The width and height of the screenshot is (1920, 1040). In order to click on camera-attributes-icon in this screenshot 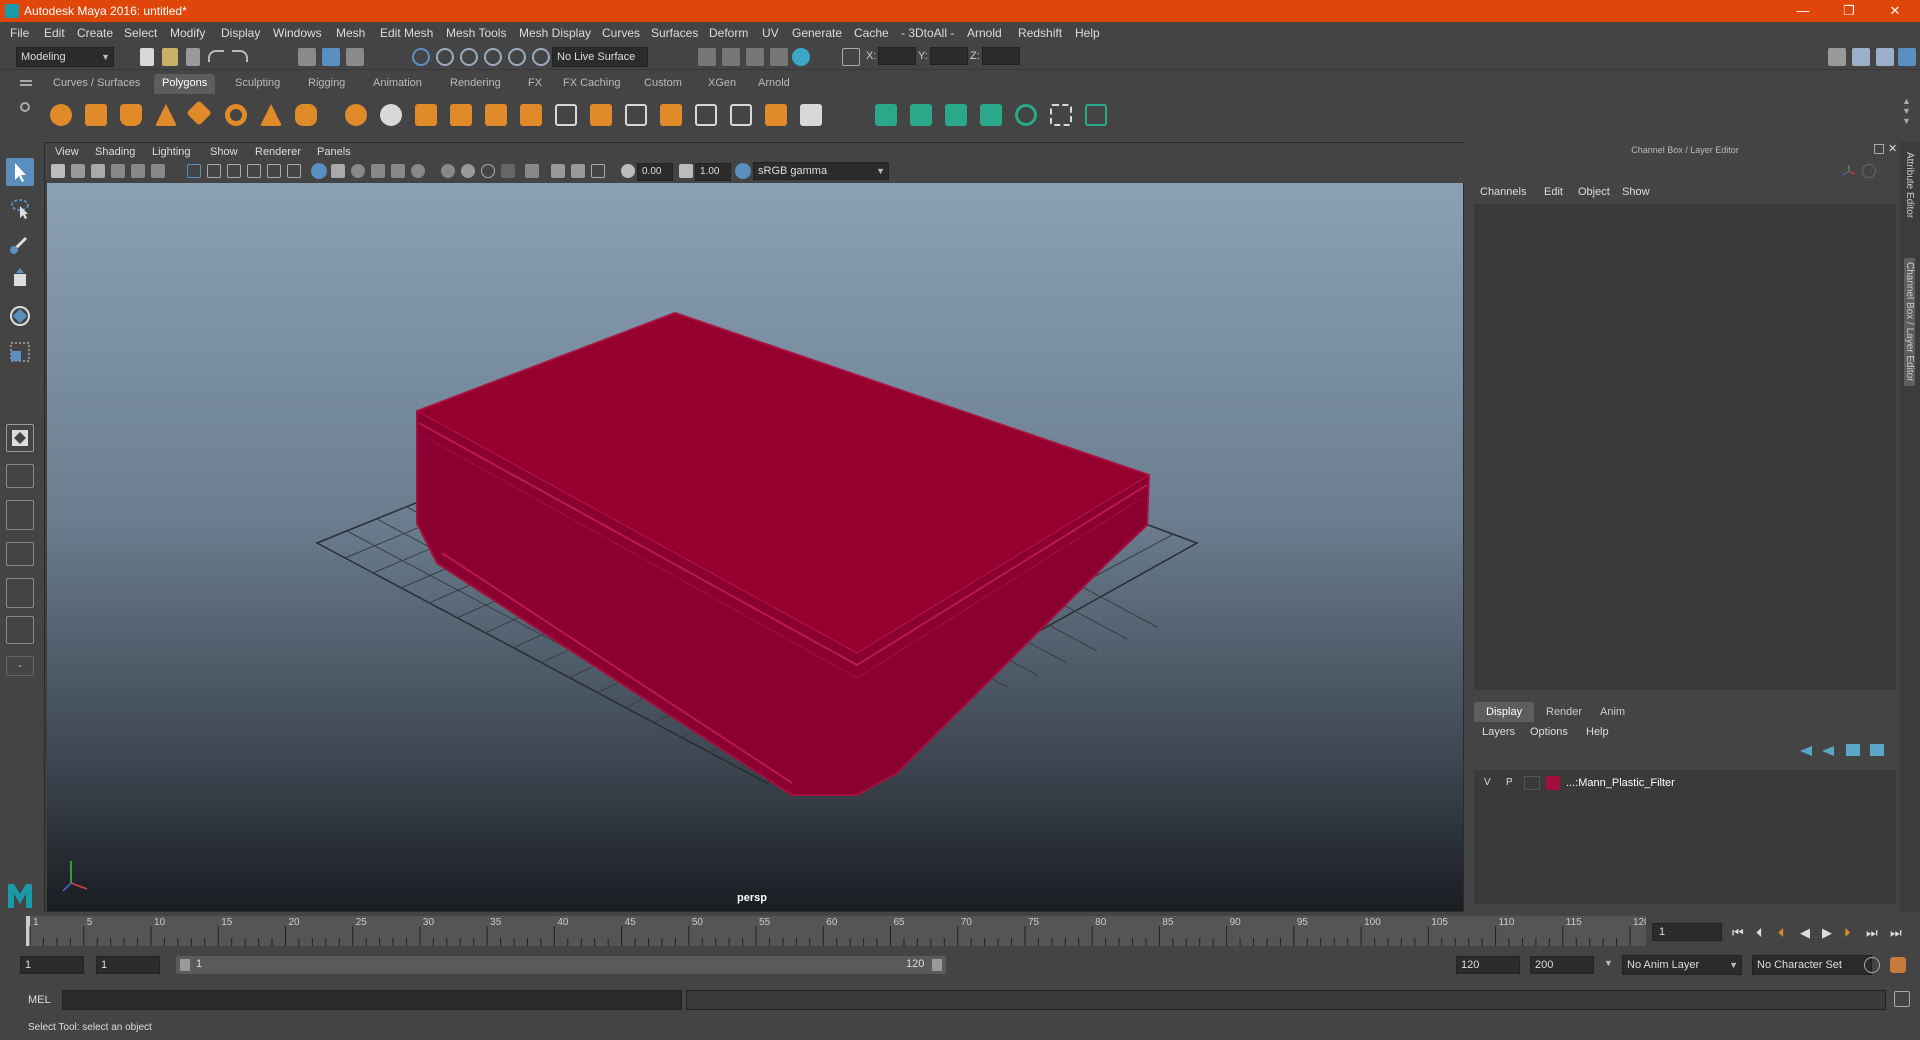, I will do `click(78, 171)`.